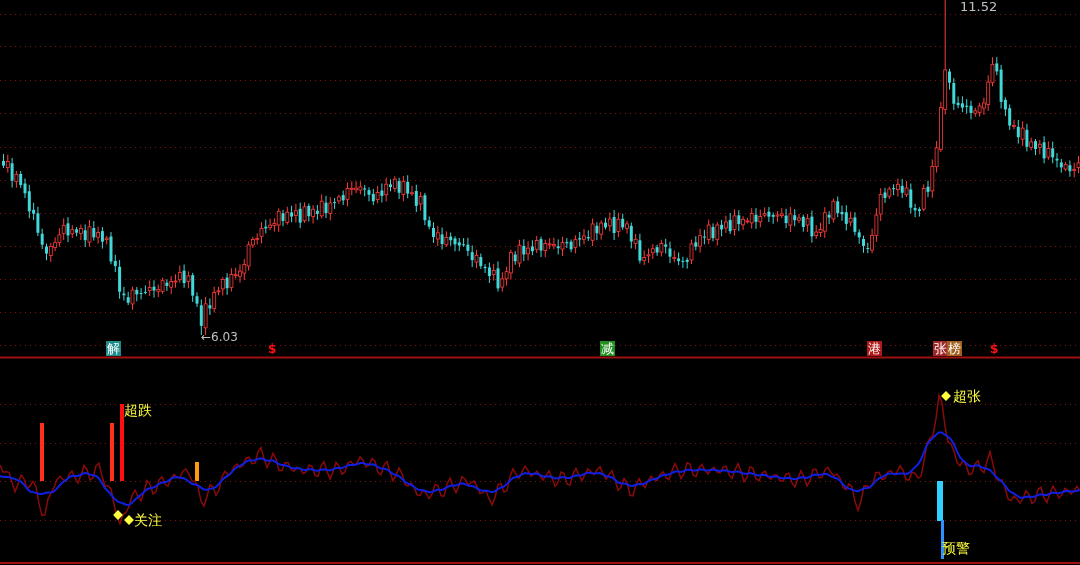 Image resolution: width=1080 pixels, height=565 pixels. I want to click on signal-label: 超跌, so click(138, 410).